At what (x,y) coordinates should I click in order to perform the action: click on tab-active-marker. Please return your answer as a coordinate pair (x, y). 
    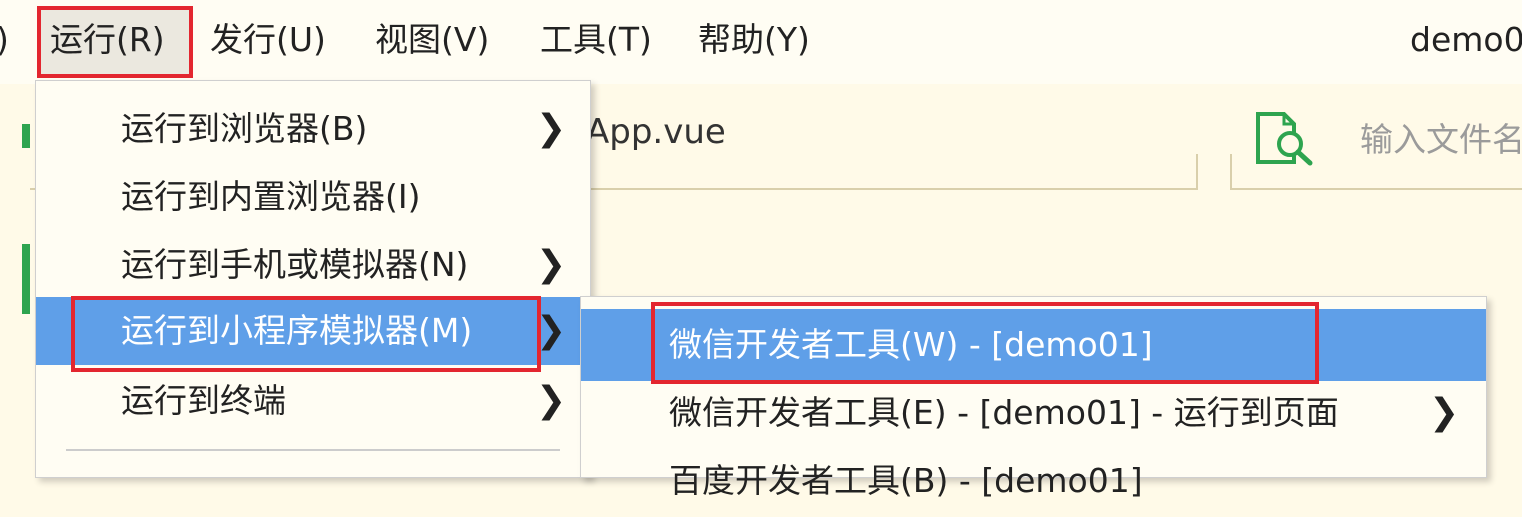
    Looking at the image, I should click on (26, 136).